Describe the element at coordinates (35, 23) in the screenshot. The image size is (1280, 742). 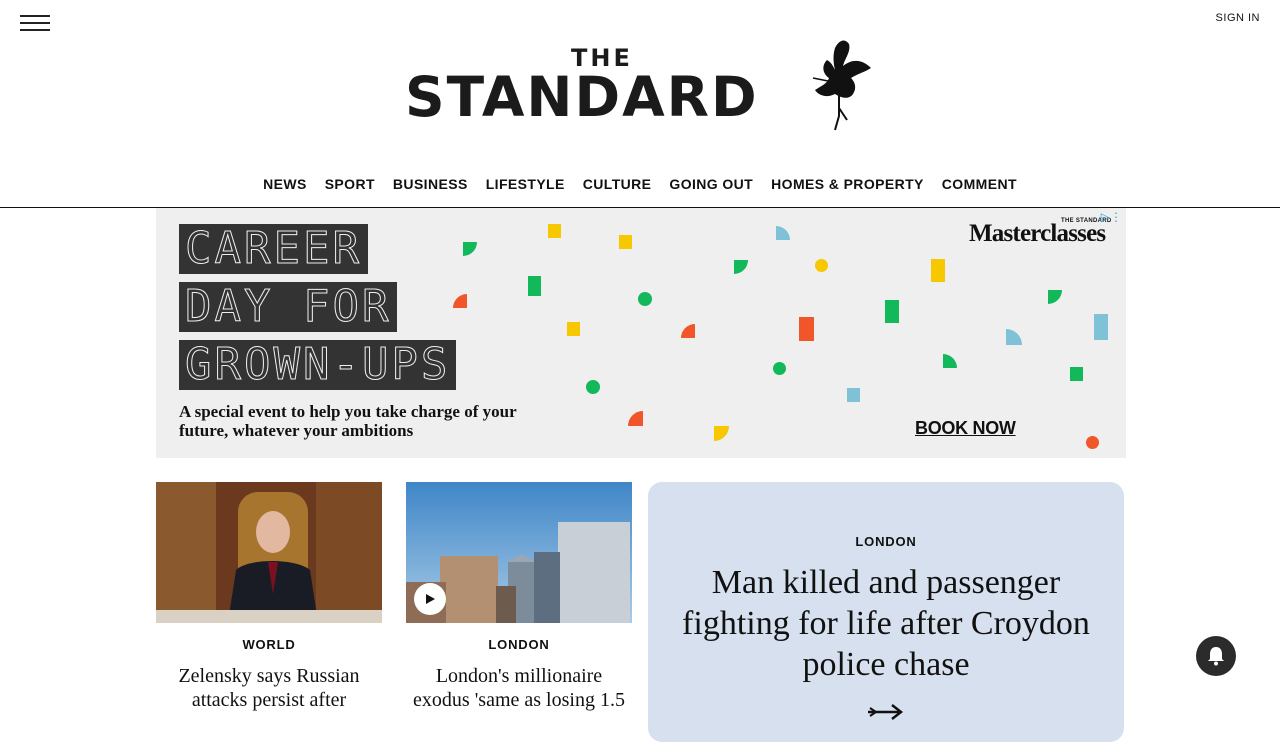
I see `hamburger-menu-icon` at that location.